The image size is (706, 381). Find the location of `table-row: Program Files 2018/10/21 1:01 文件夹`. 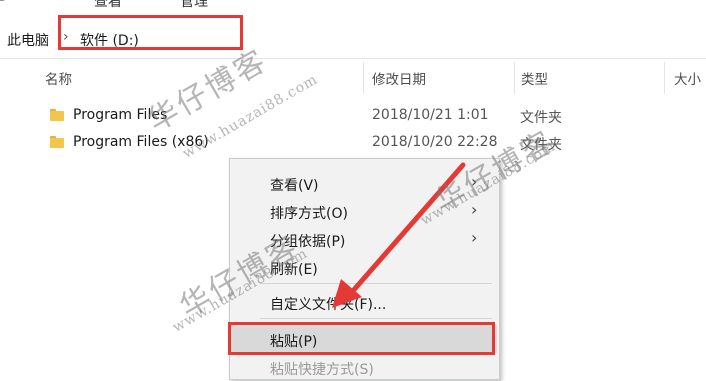

table-row: Program Files 2018/10/21 1:01 文件夹 is located at coordinates (353, 118).